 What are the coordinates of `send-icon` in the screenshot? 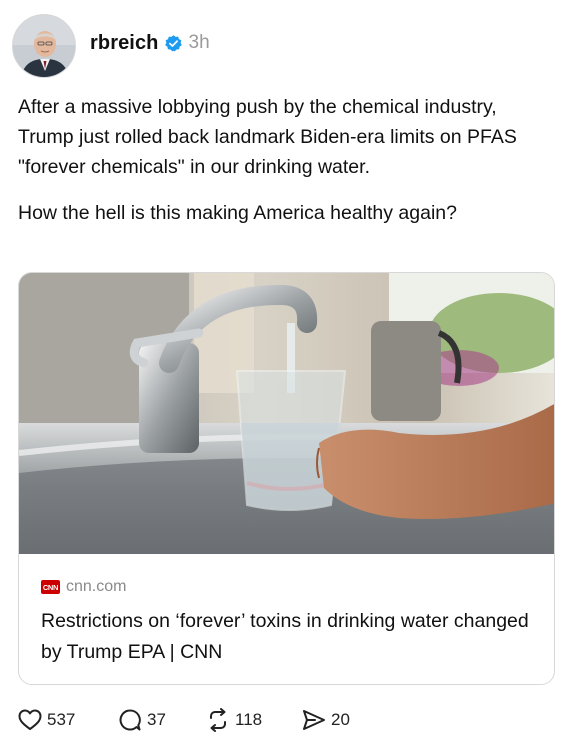 It's located at (314, 720).